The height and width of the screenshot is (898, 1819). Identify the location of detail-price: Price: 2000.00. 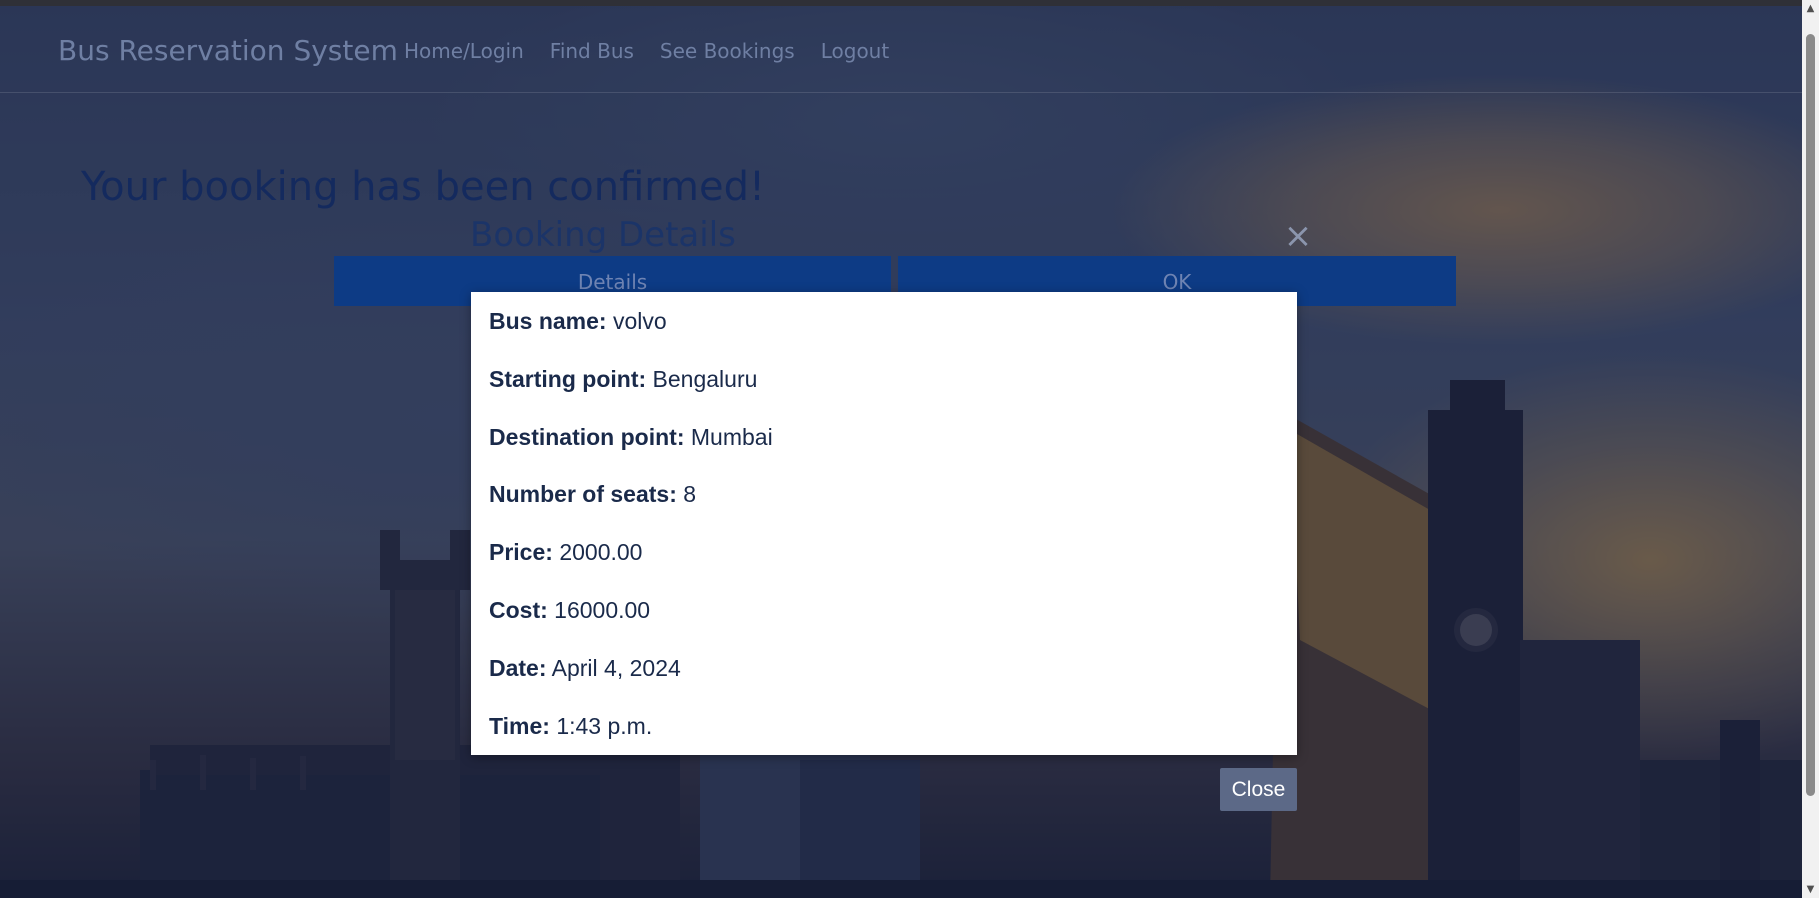
(565, 552).